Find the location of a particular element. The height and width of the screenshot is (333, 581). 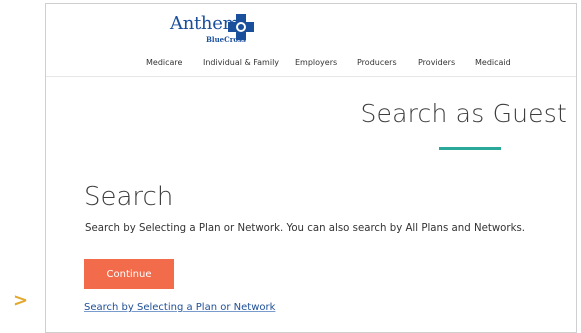

nav-item-medicare: Medicare is located at coordinates (164, 62).